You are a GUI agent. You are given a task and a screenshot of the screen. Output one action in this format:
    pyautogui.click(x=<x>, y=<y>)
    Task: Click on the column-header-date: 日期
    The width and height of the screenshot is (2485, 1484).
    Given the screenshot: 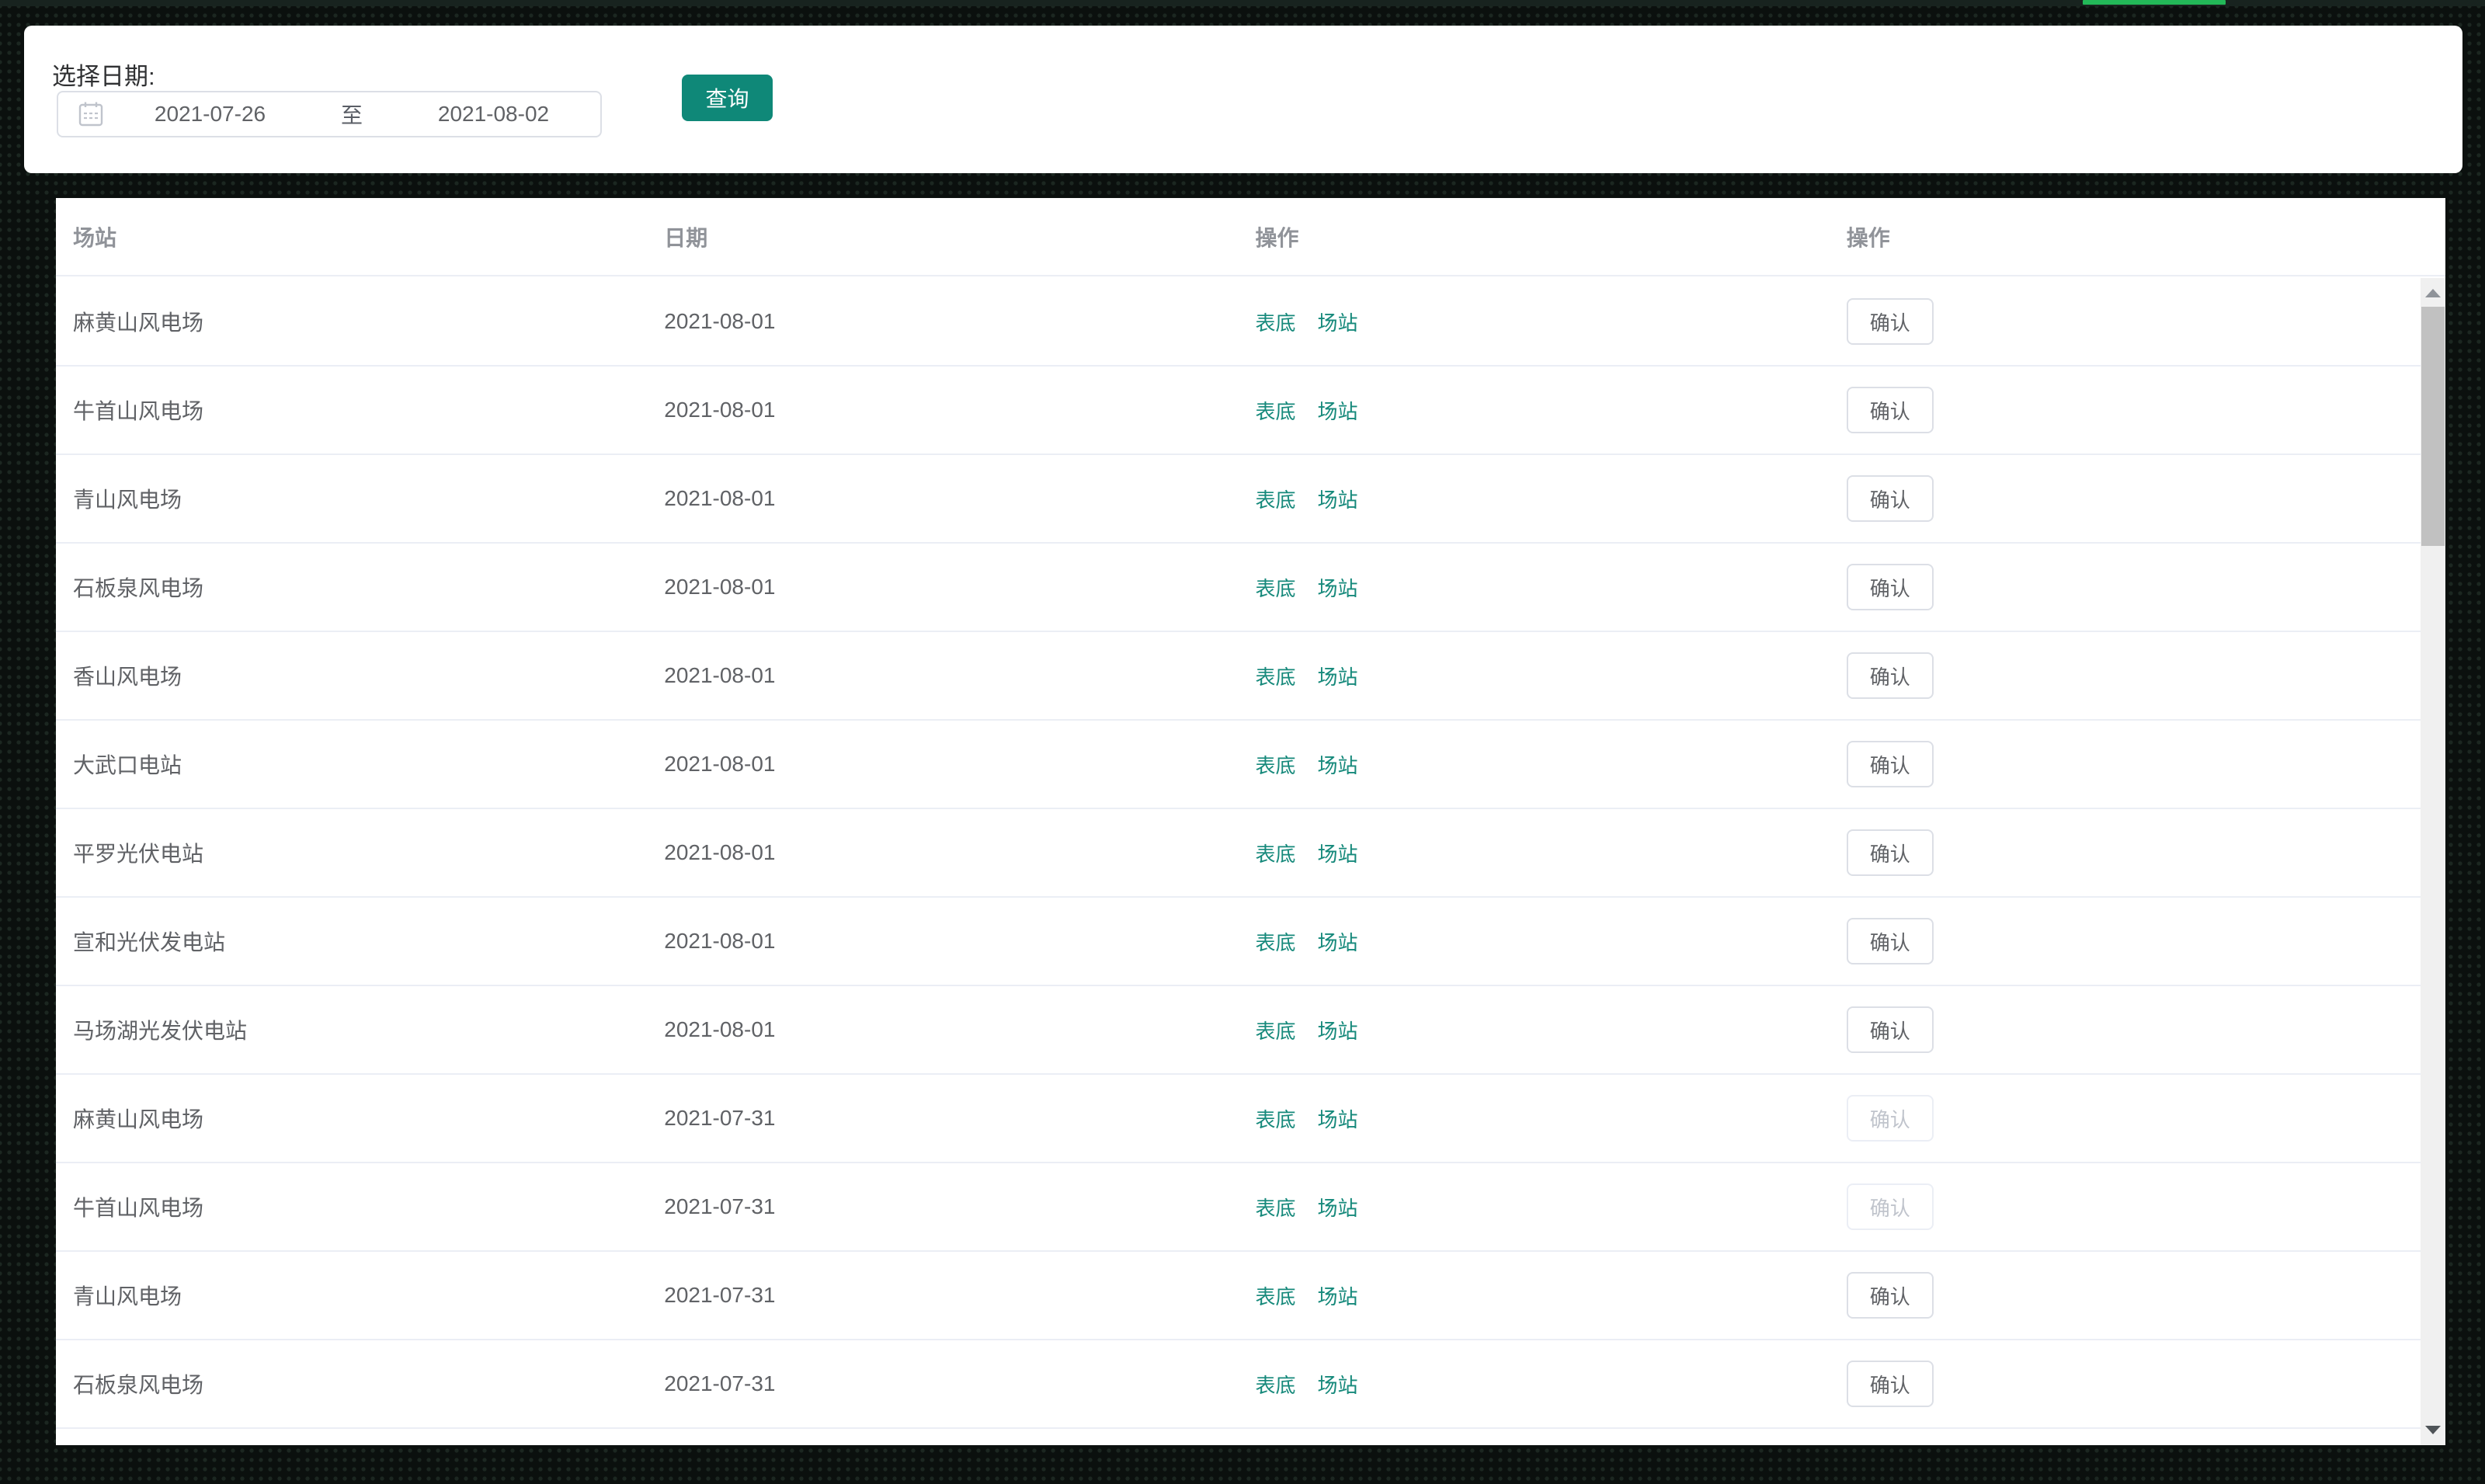 What is the action you would take?
    pyautogui.click(x=686, y=237)
    